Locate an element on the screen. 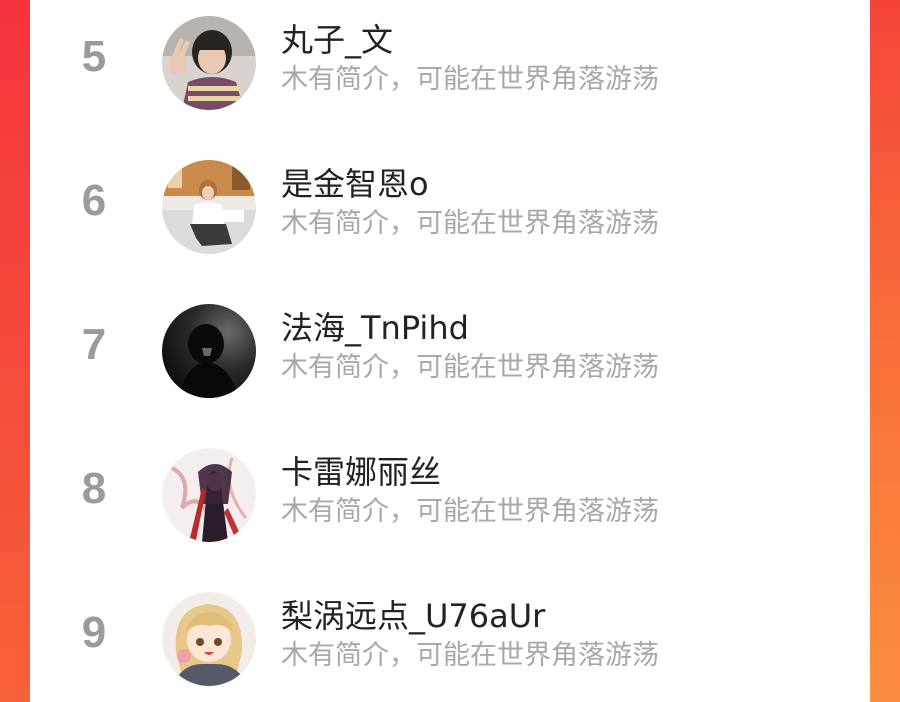 This screenshot has width=900, height=702. rank-number: 5 is located at coordinates (94, 56).